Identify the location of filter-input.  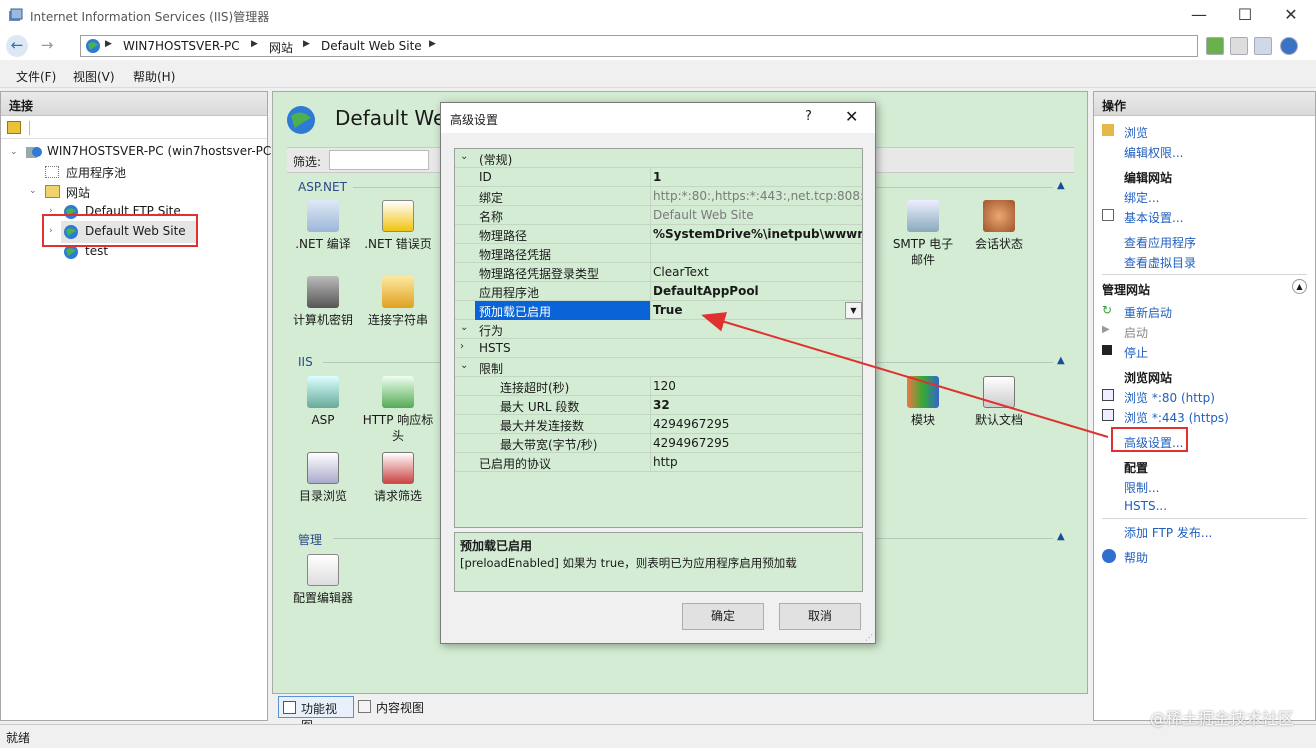
(379, 160).